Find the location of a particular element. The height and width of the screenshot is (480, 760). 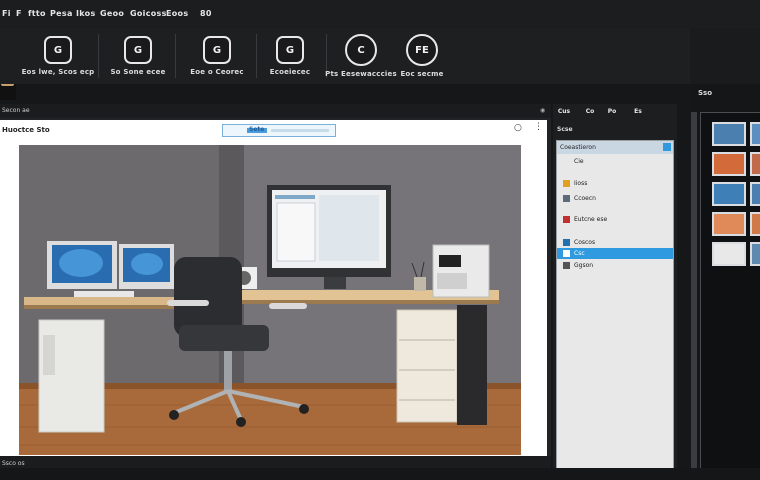

toolbar-empty-area is located at coordinates (725, 56).